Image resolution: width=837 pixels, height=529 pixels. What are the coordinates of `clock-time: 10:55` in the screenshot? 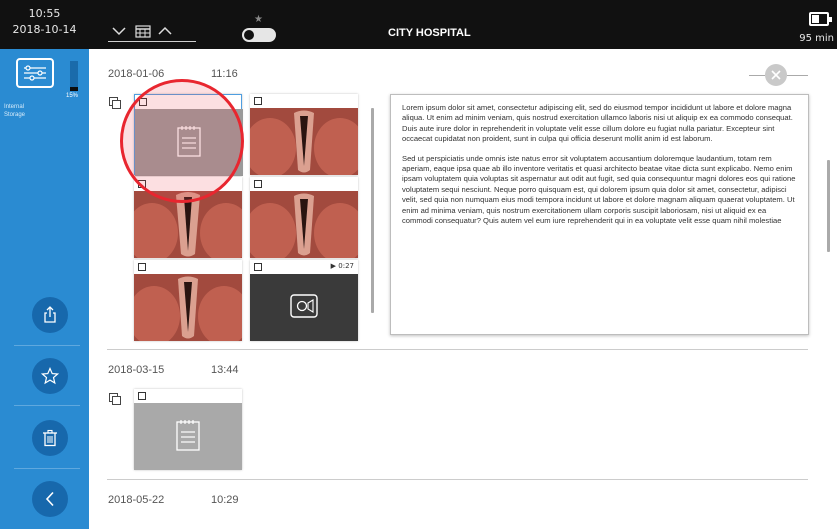 It's located at (44, 13).